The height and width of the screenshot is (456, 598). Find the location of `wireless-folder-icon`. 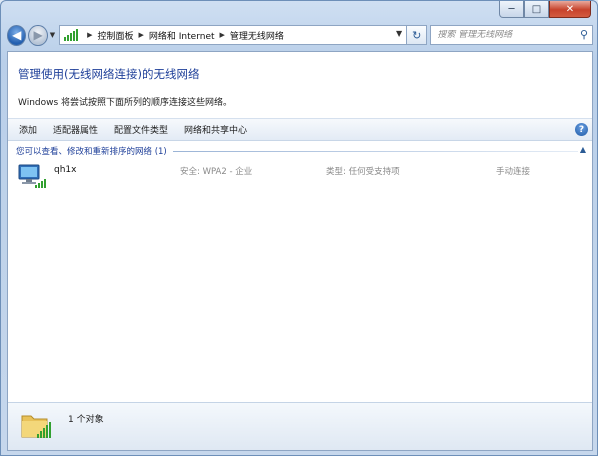

wireless-folder-icon is located at coordinates (36, 426).